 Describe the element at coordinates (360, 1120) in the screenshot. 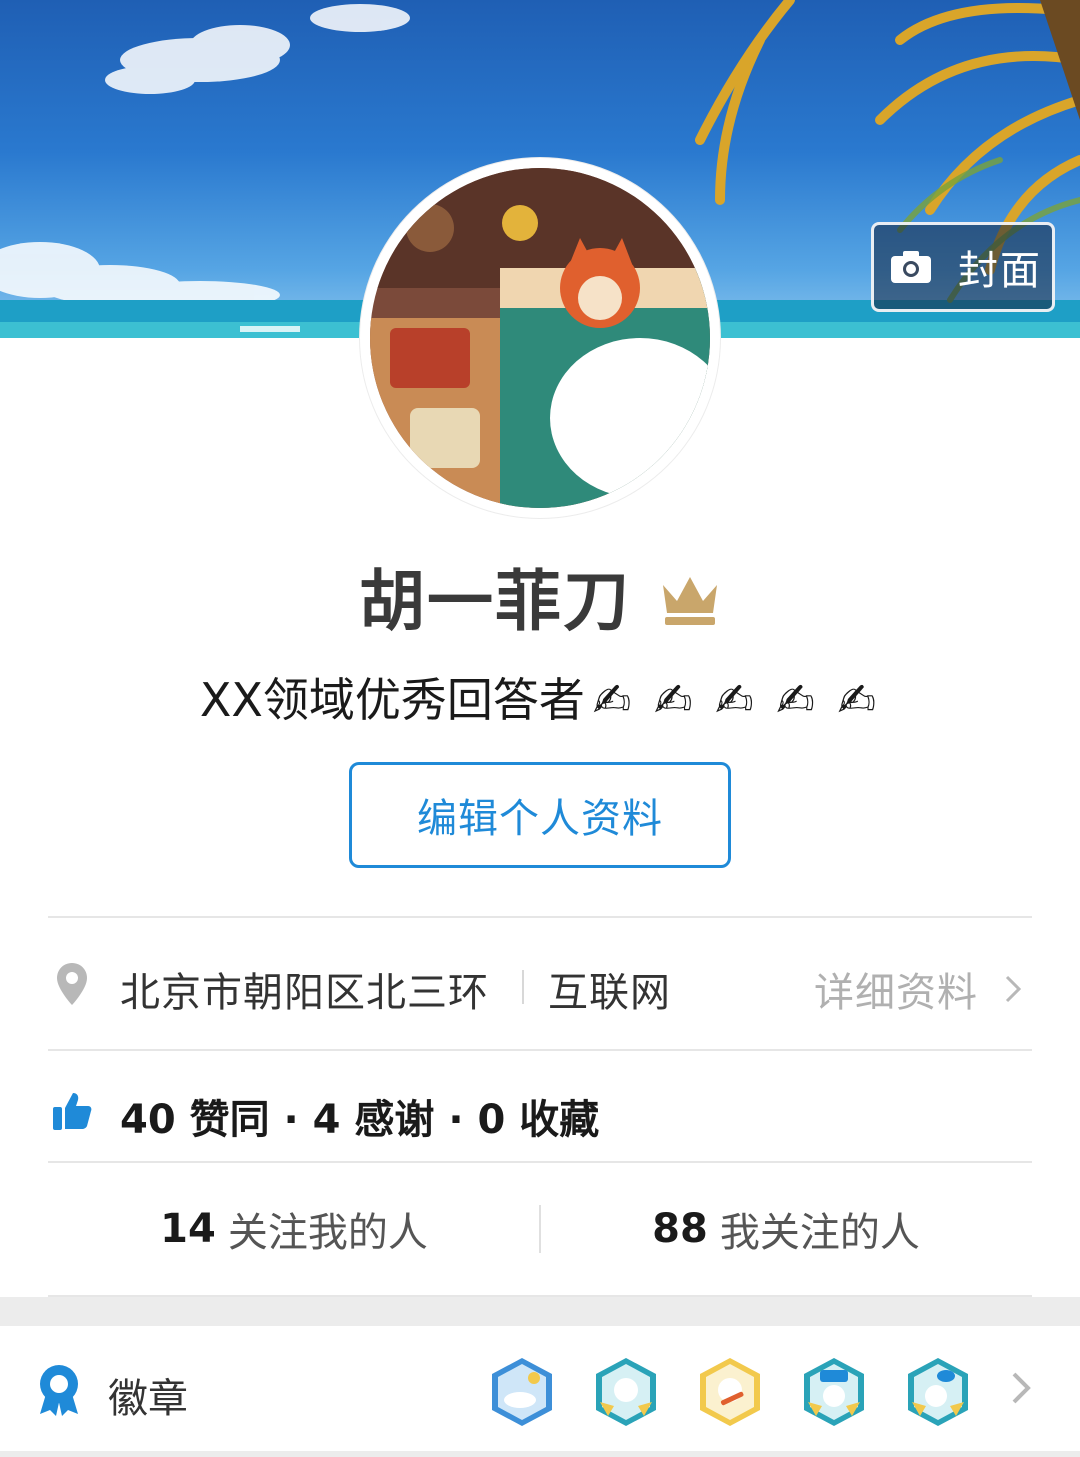

I see `stats-summary: 40 赞同 · 4 感谢 · 0 收藏` at that location.